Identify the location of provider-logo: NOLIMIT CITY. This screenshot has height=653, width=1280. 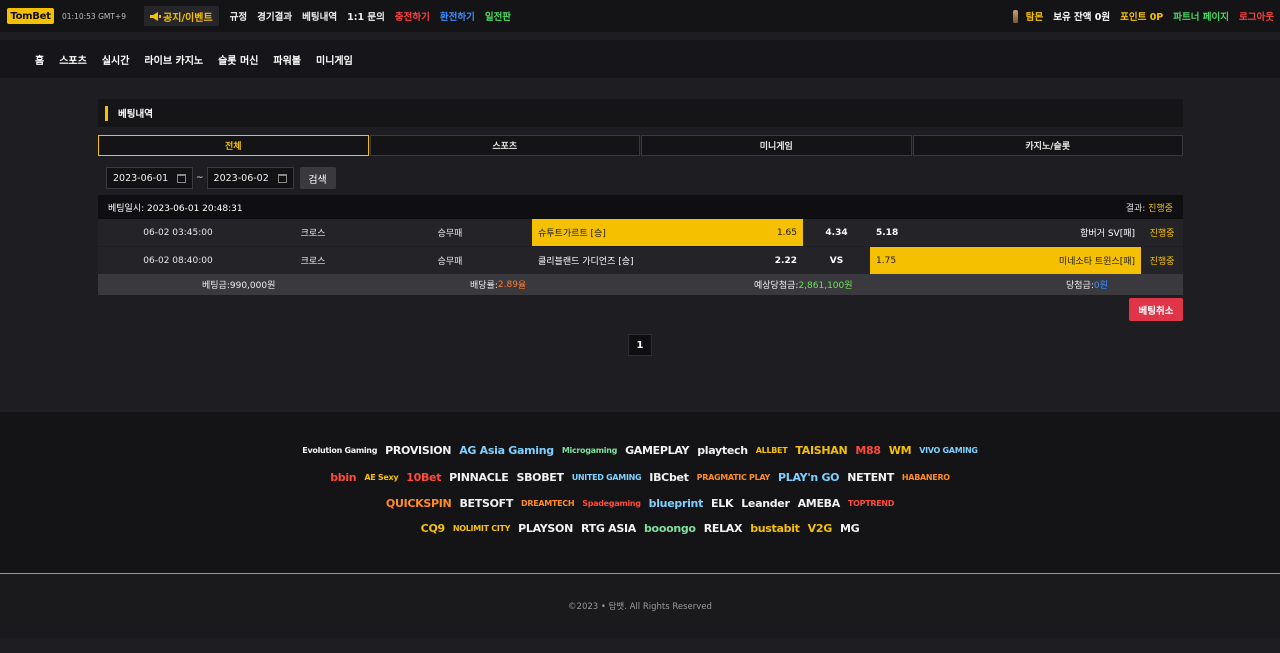
(481, 528).